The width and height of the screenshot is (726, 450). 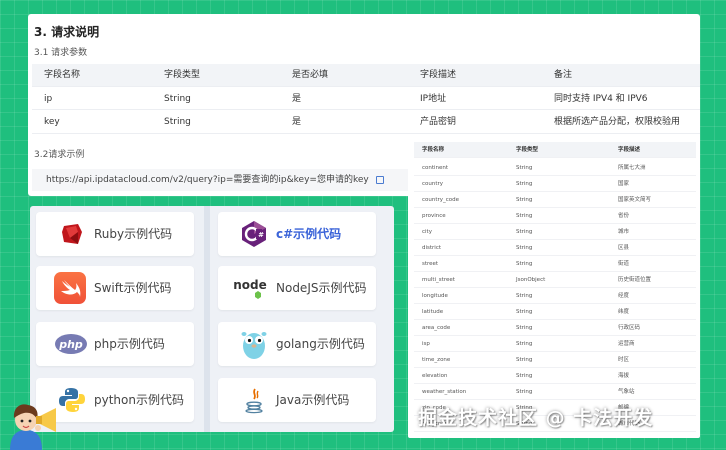 What do you see at coordinates (133, 288) in the screenshot?
I see `example-label: Swift示例代码` at bounding box center [133, 288].